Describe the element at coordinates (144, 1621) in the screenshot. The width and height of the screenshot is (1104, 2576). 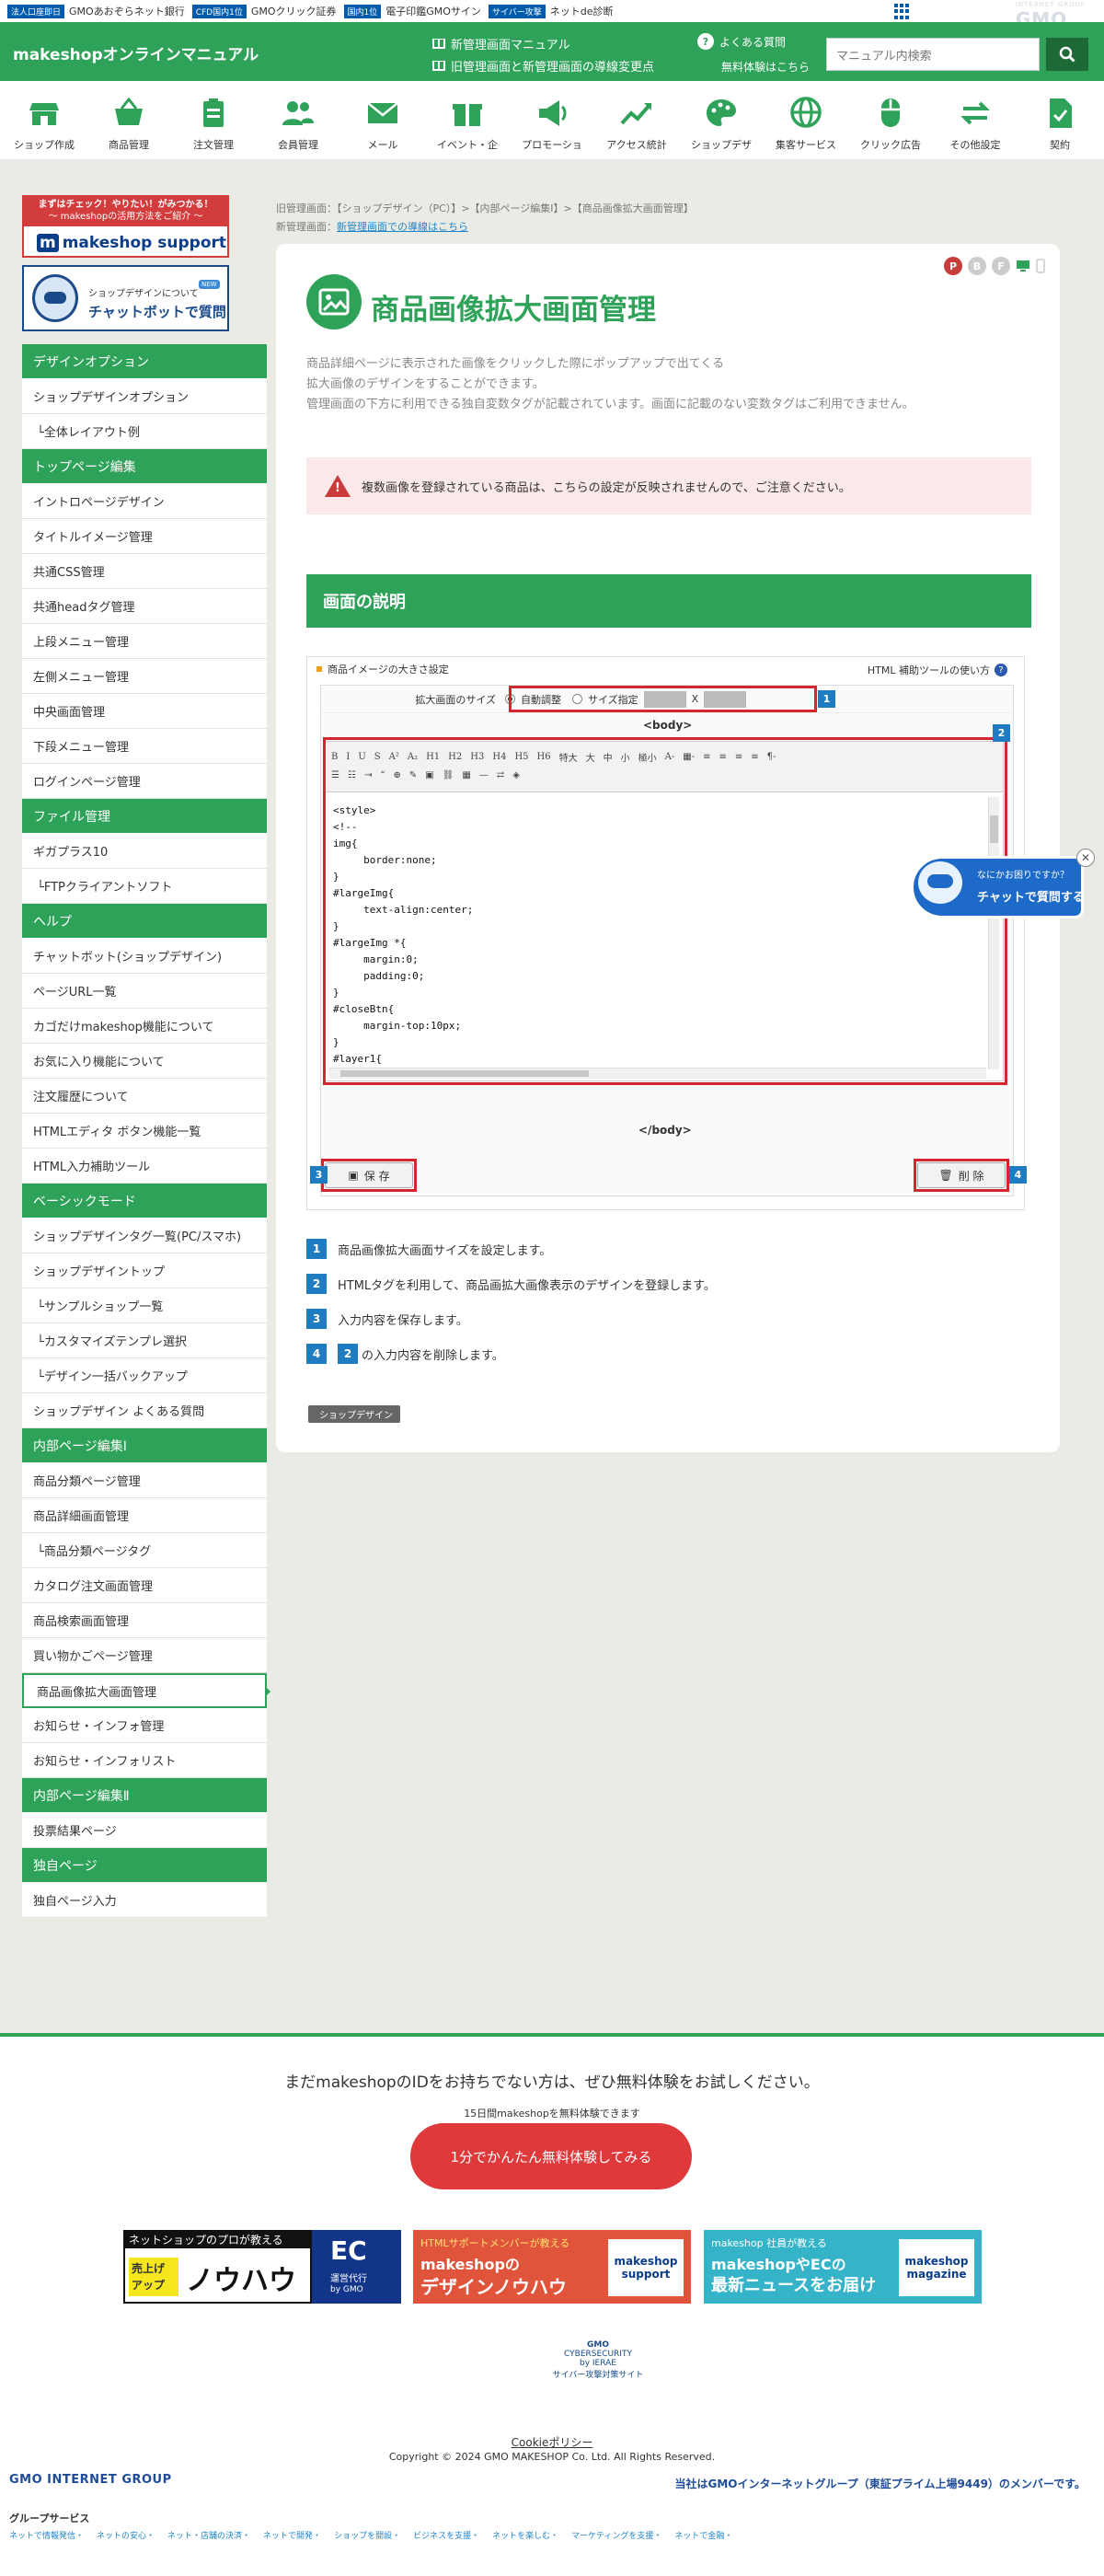
I see `sidebar-item: 商品検索画面管理` at that location.